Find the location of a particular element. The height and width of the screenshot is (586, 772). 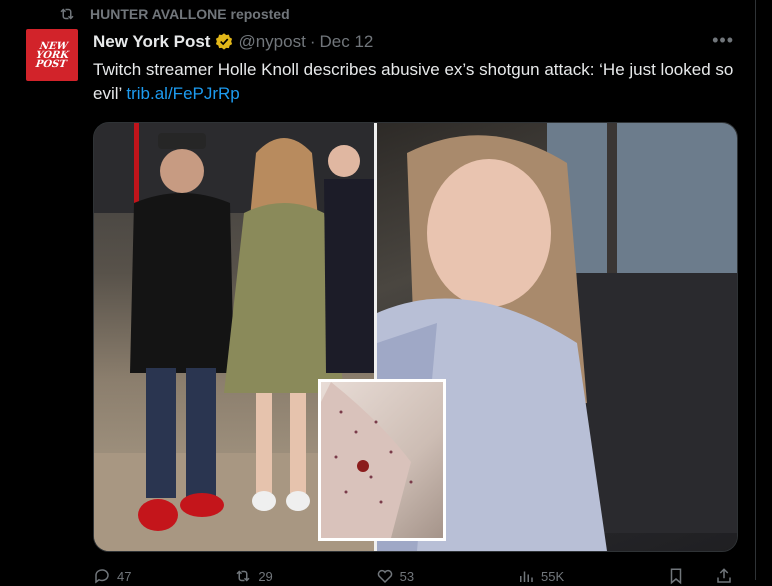

share-icon is located at coordinates (724, 576).